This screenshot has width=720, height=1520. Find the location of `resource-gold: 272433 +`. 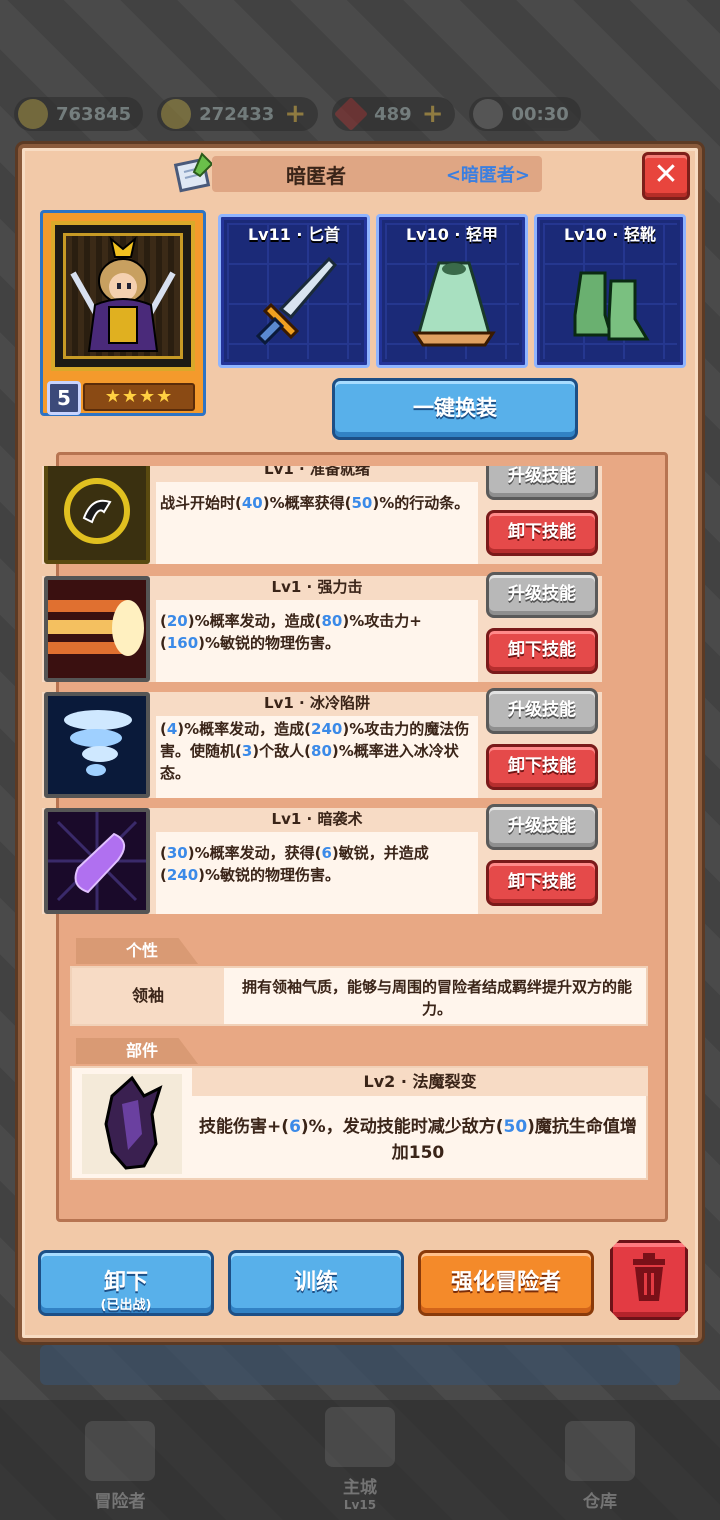

resource-gold: 272433 + is located at coordinates (238, 114).